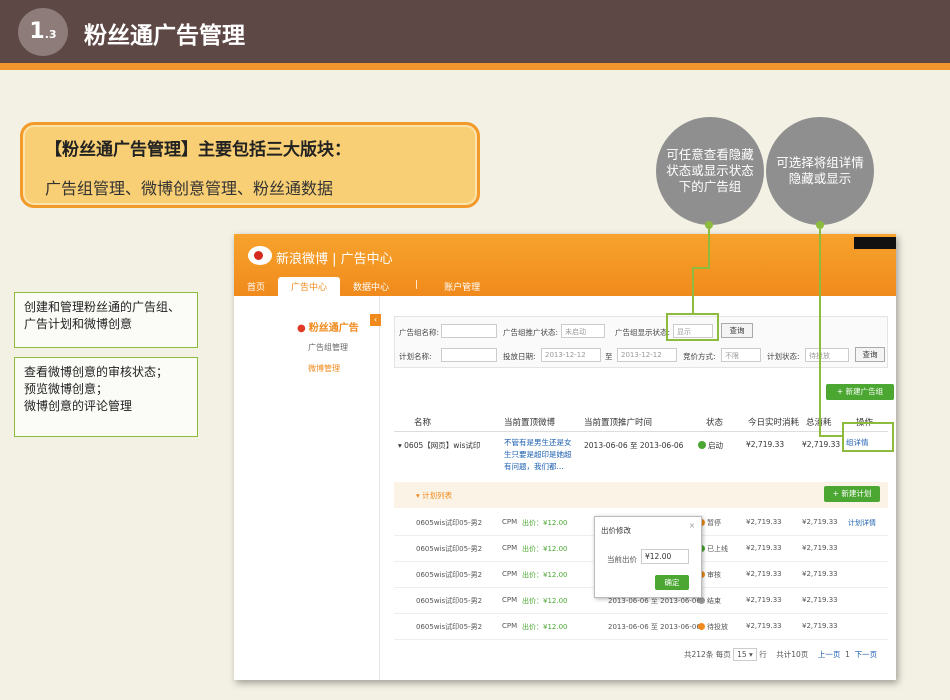 This screenshot has width=950, height=700. I want to click on bid-edit-popup: 出价修改 × 当前出价 ¥12.00 确定, so click(648, 557).